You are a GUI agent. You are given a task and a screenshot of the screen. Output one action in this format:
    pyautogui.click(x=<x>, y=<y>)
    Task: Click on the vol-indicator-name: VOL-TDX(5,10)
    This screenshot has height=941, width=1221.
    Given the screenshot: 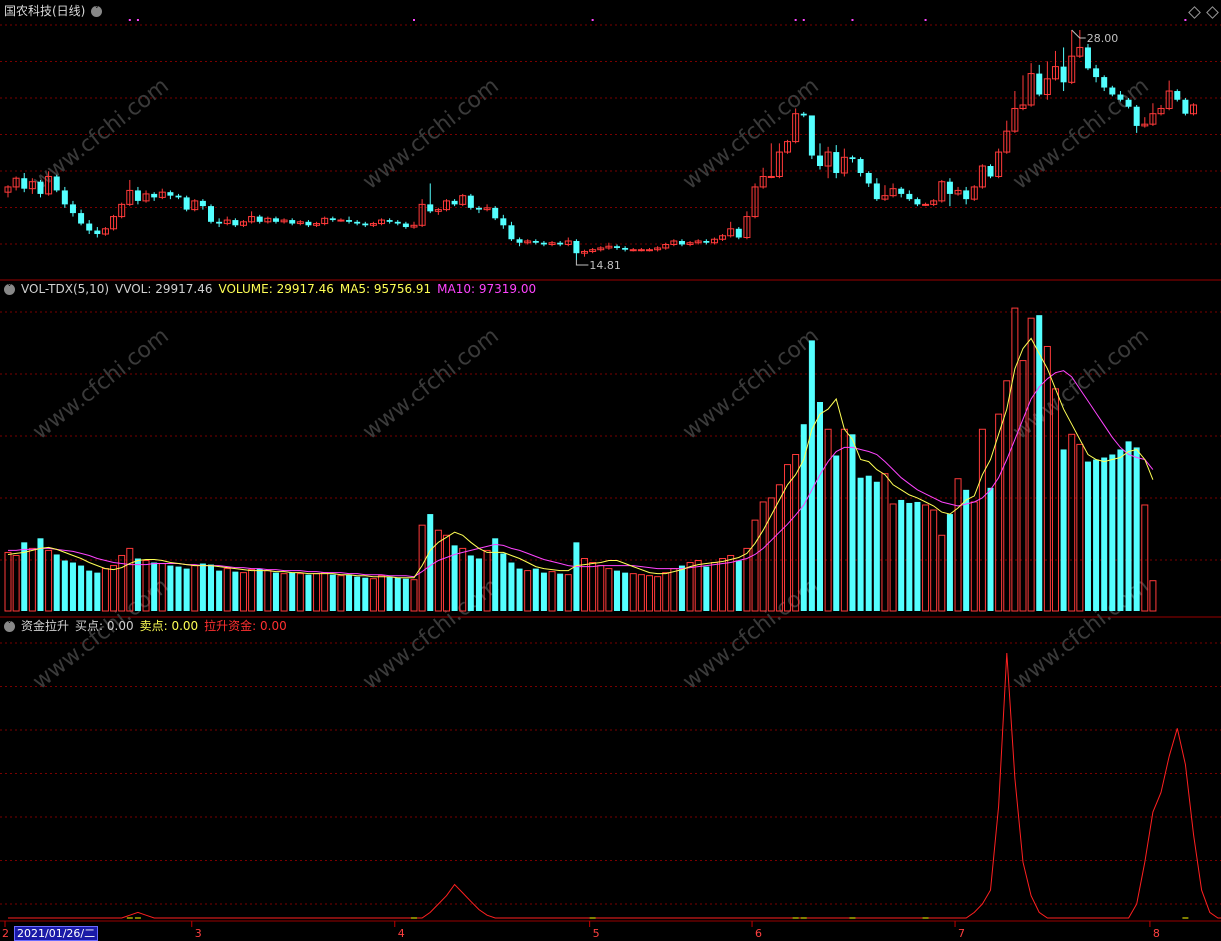 What is the action you would take?
    pyautogui.click(x=65, y=289)
    